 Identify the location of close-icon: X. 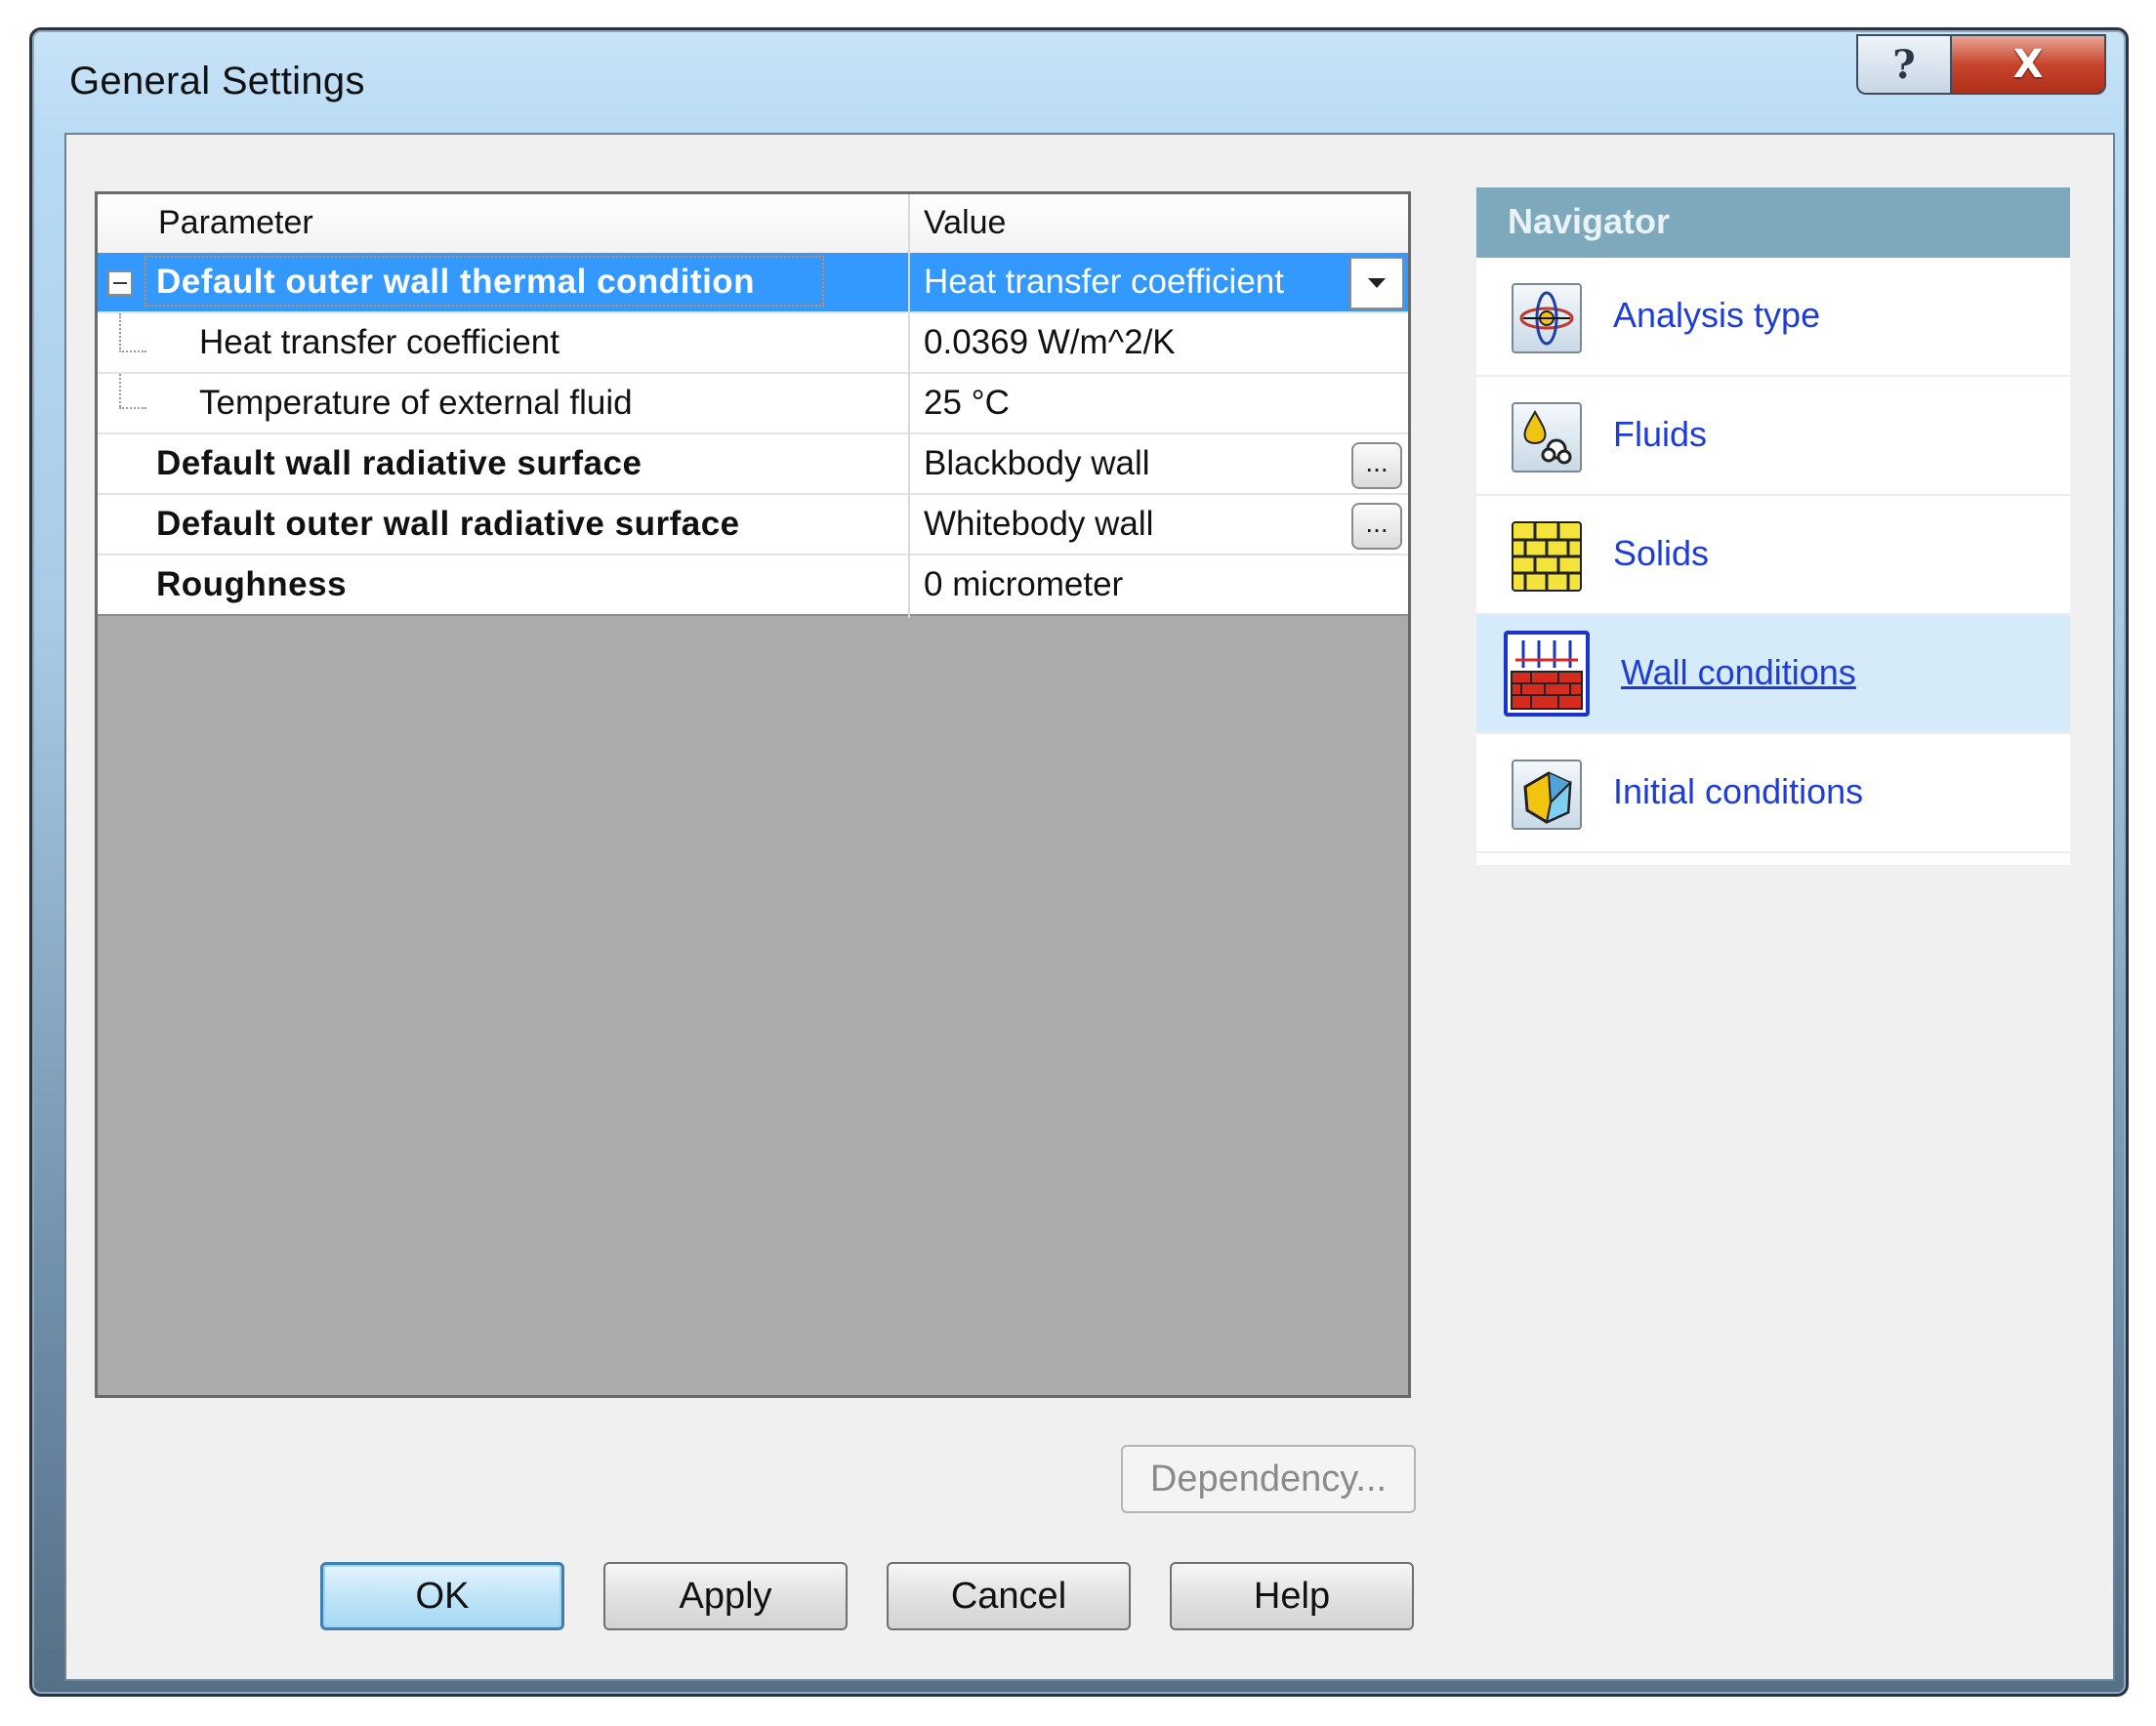
(2028, 64).